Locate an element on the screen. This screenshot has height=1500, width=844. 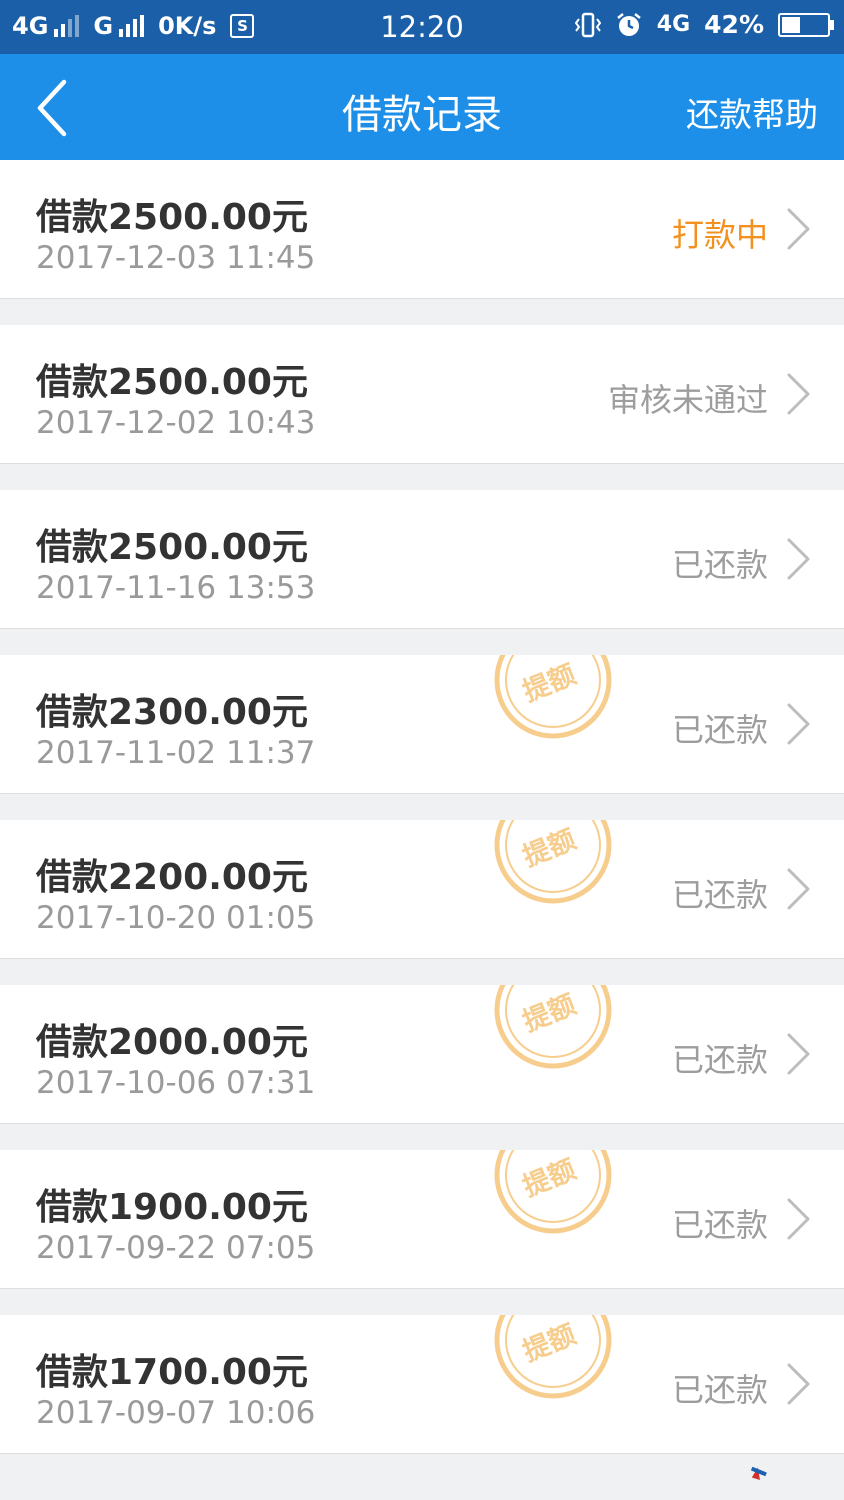
loan-record-item: 提额 借款2000.00元 2017-10-06 07:31 已还款 is located at coordinates (422, 1054).